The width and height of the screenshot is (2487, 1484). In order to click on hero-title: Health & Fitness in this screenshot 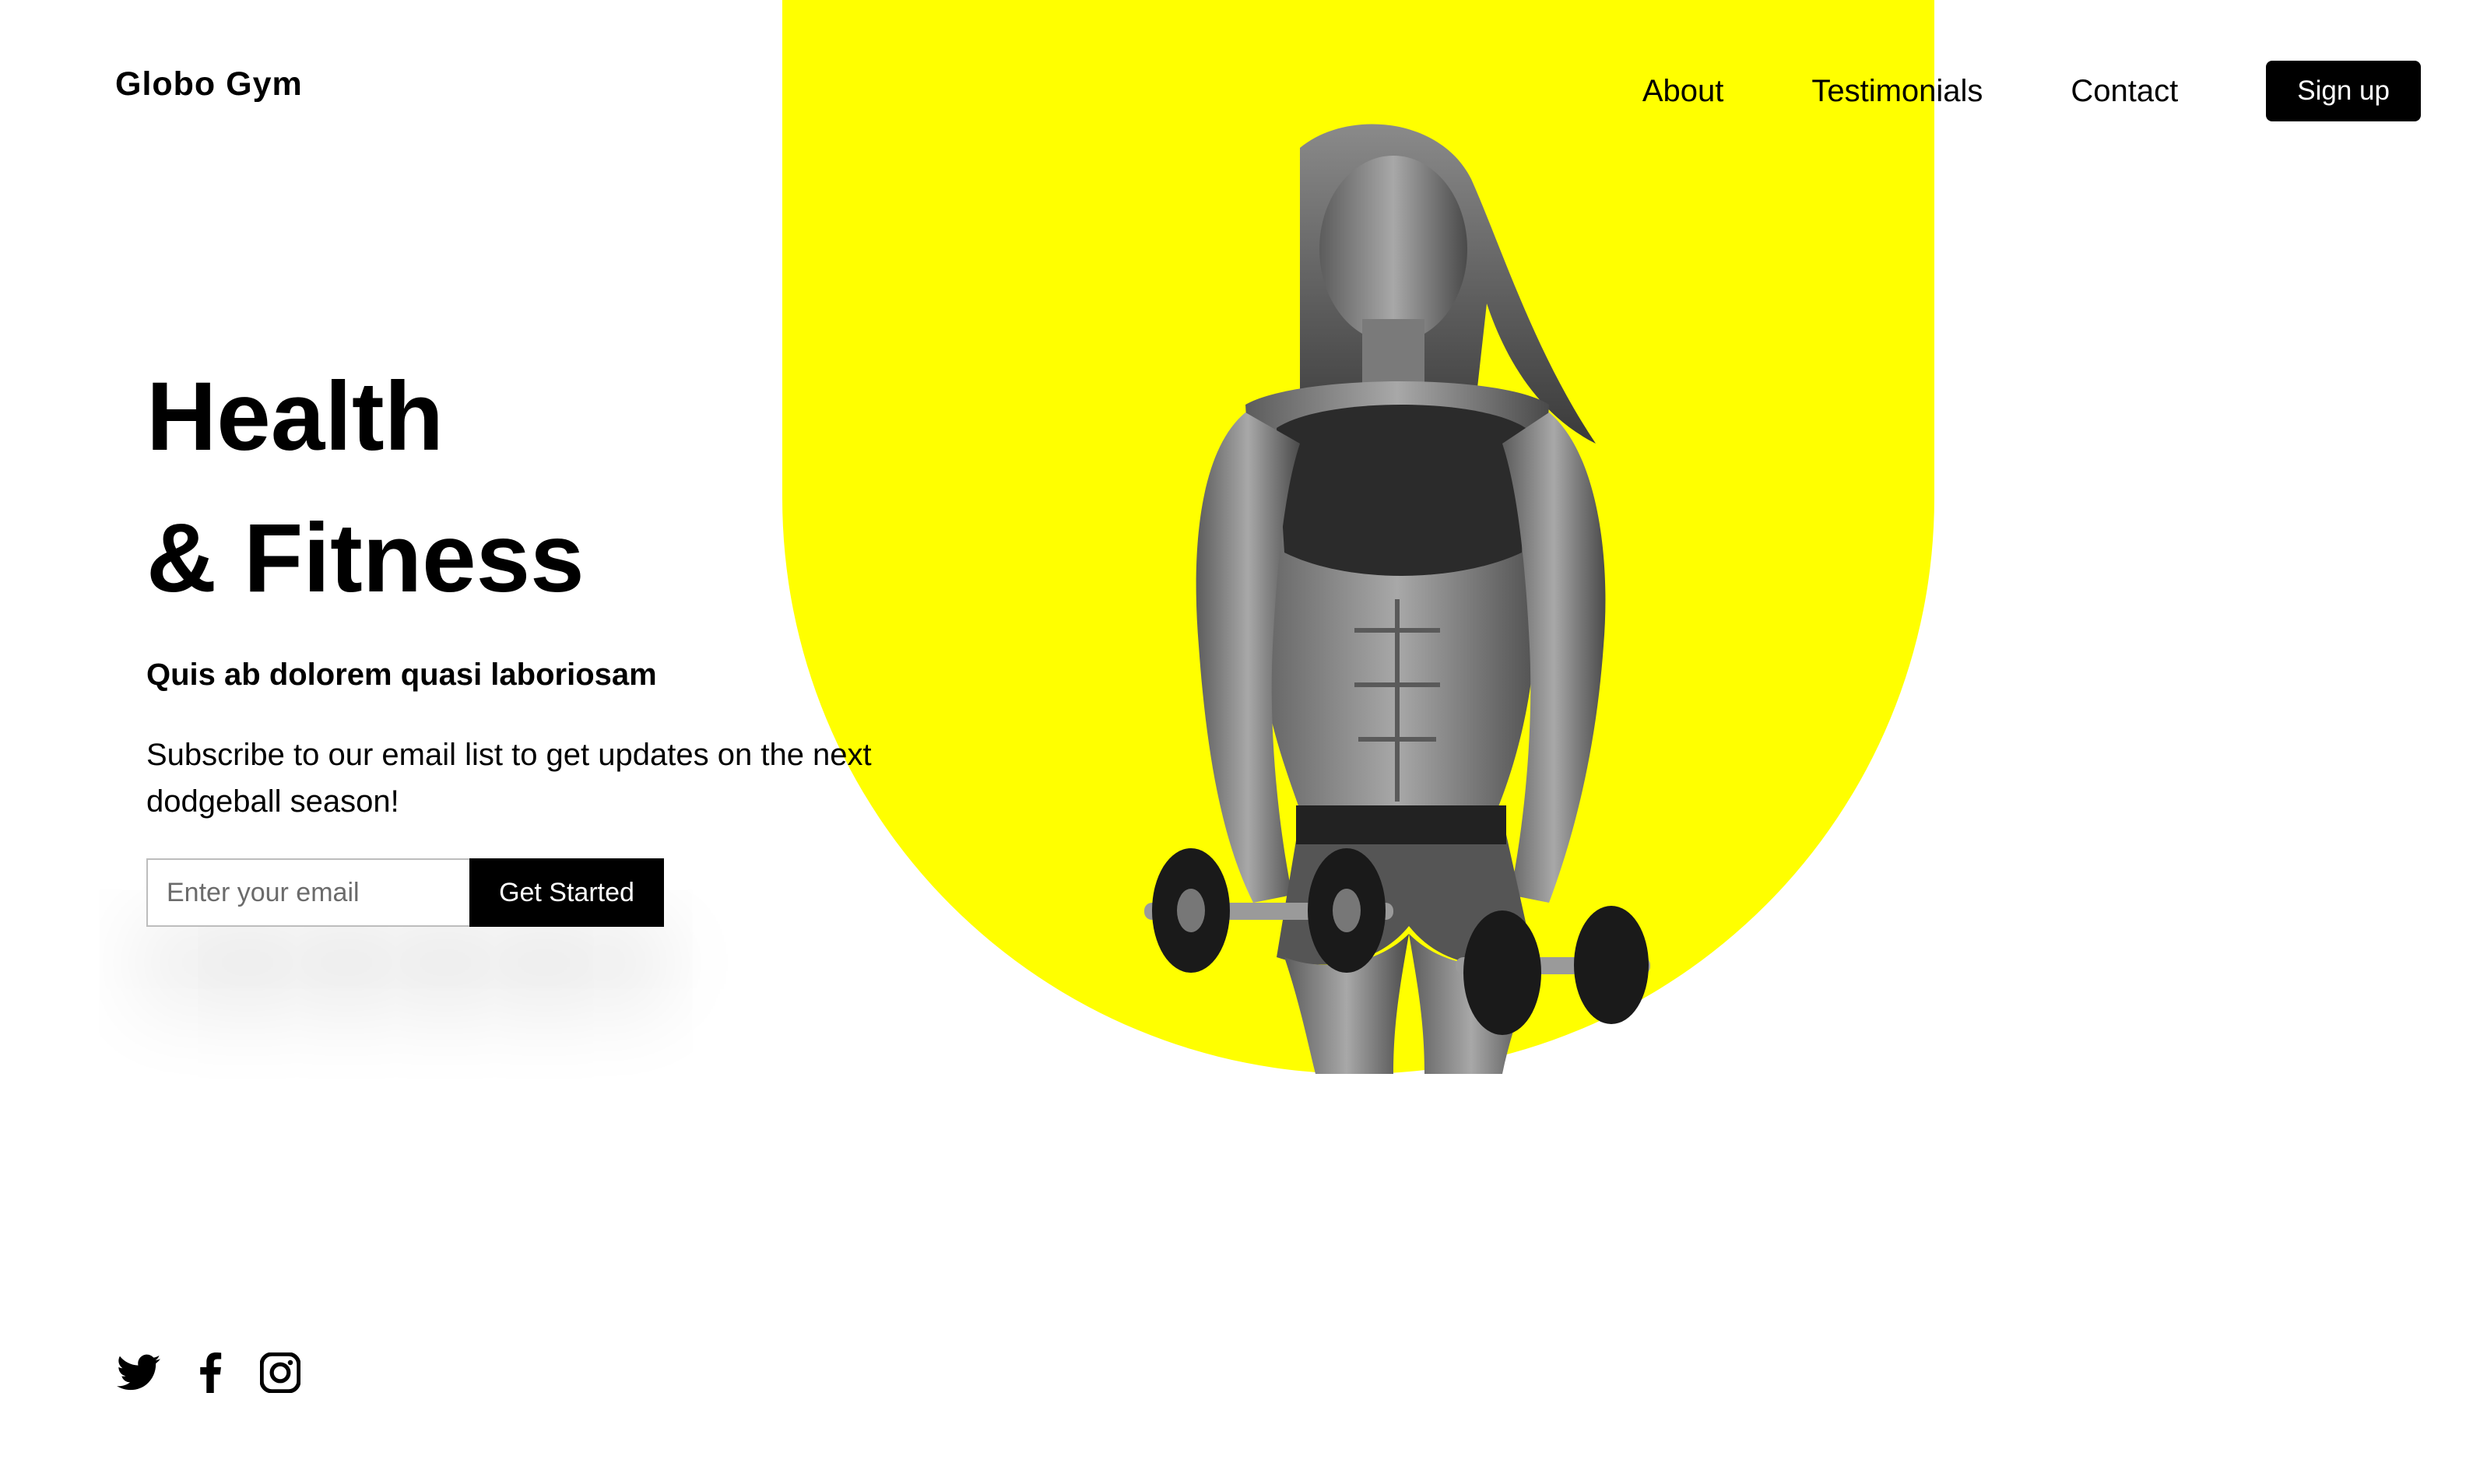, I will do `click(365, 488)`.